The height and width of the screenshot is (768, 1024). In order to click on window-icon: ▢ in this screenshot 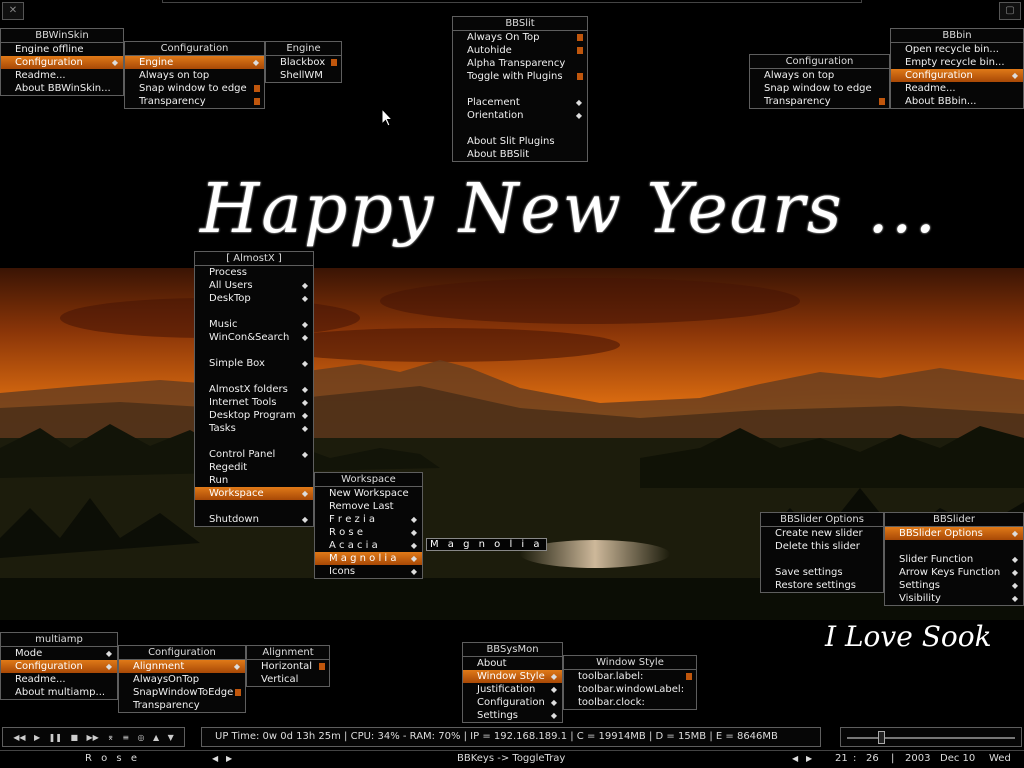, I will do `click(1010, 11)`.